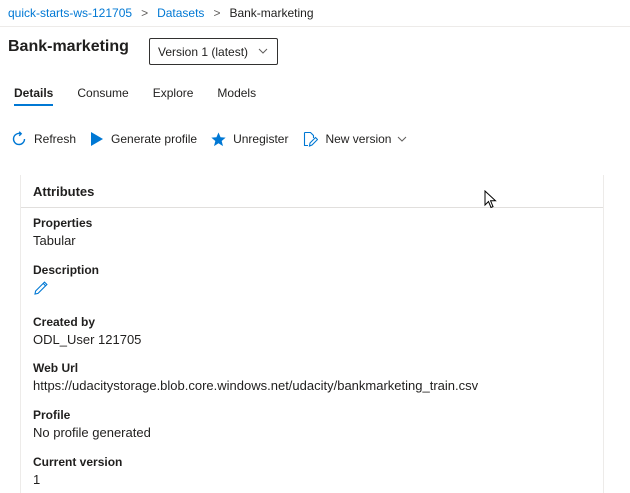  I want to click on created-by-label: Created by, so click(64, 322).